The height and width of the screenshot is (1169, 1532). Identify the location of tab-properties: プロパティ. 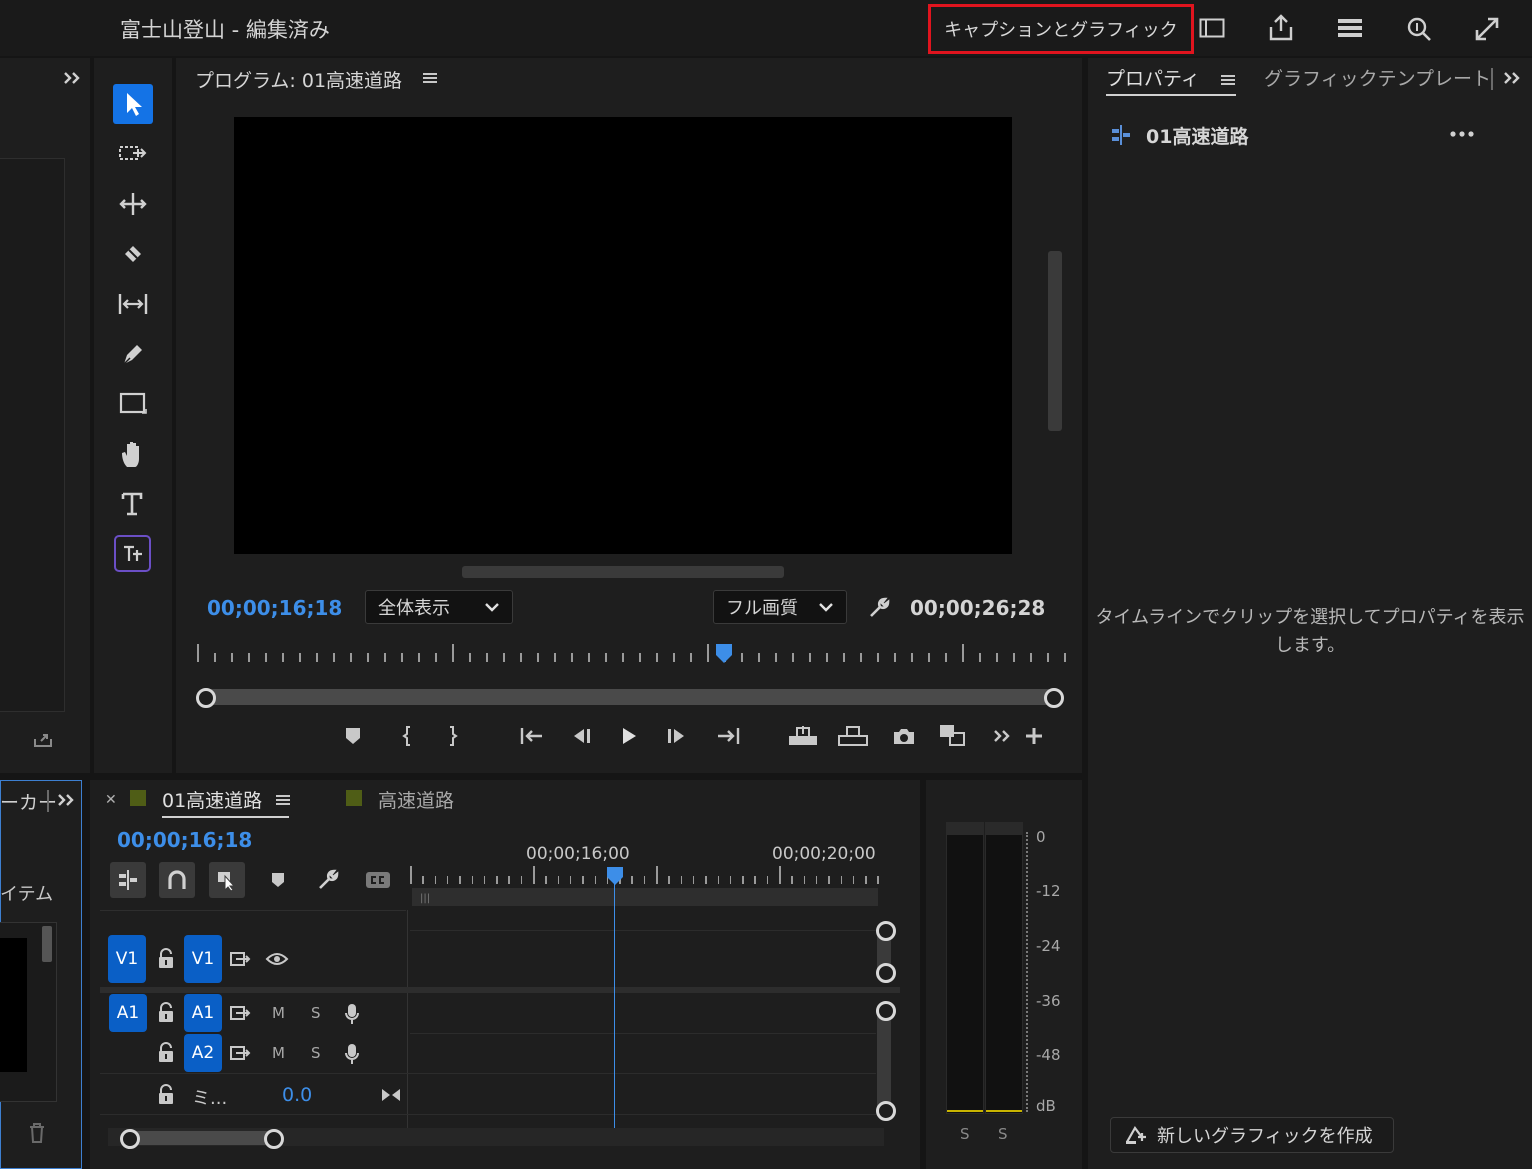
(1171, 80).